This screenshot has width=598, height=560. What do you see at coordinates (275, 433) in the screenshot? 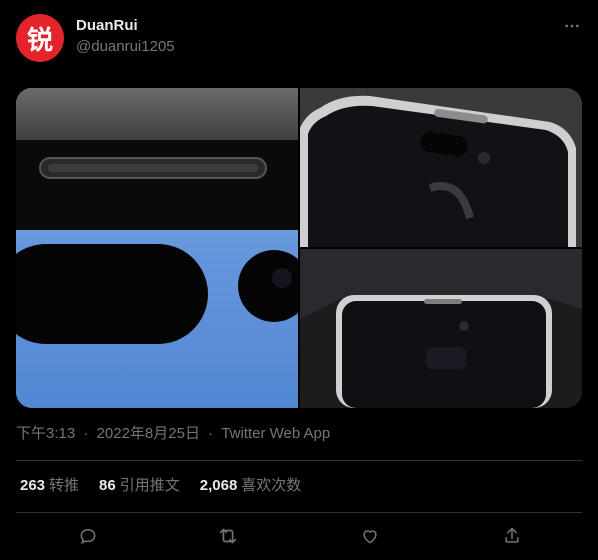
I see `tweet-source: Twitter Web App` at bounding box center [275, 433].